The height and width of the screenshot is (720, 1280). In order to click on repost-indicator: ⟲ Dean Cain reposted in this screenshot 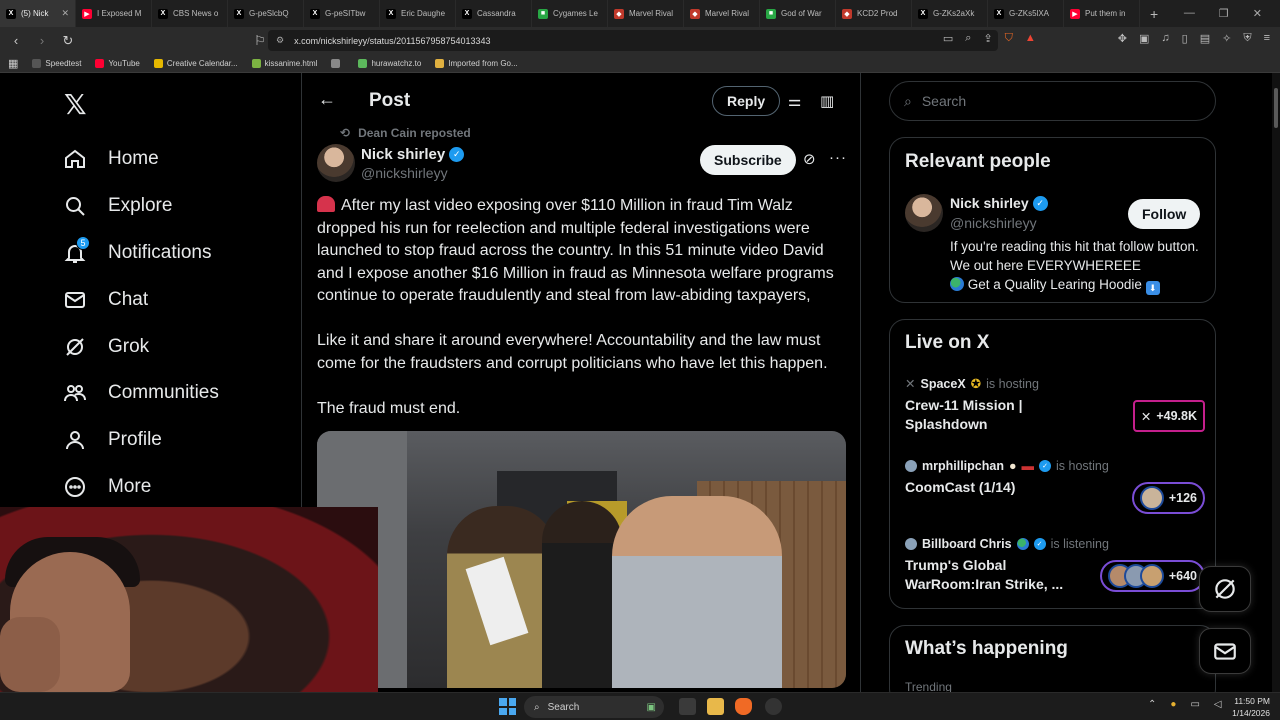, I will do `click(405, 133)`.